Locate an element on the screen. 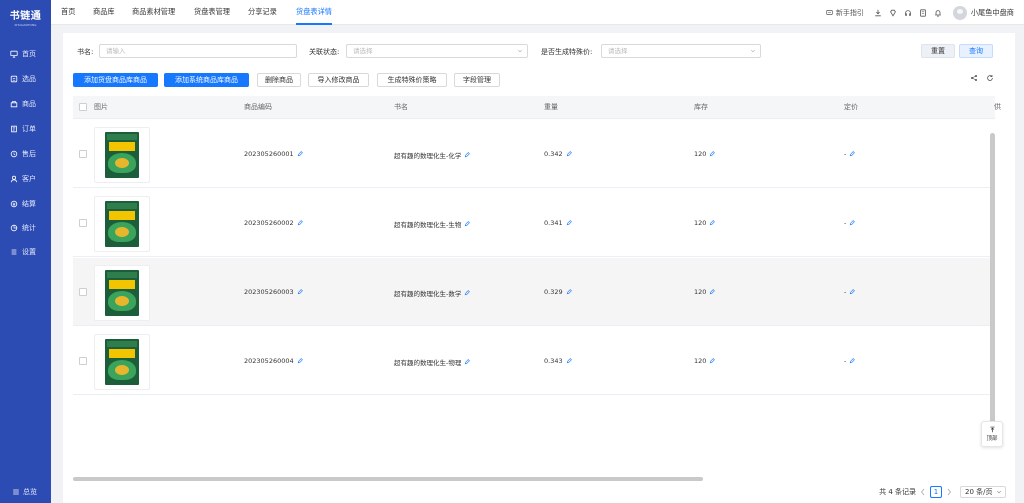 This screenshot has width=1024, height=503. table-row: 202305260002 超有趣的数理化生-生物 0.341 120 - is located at coordinates (534, 223).